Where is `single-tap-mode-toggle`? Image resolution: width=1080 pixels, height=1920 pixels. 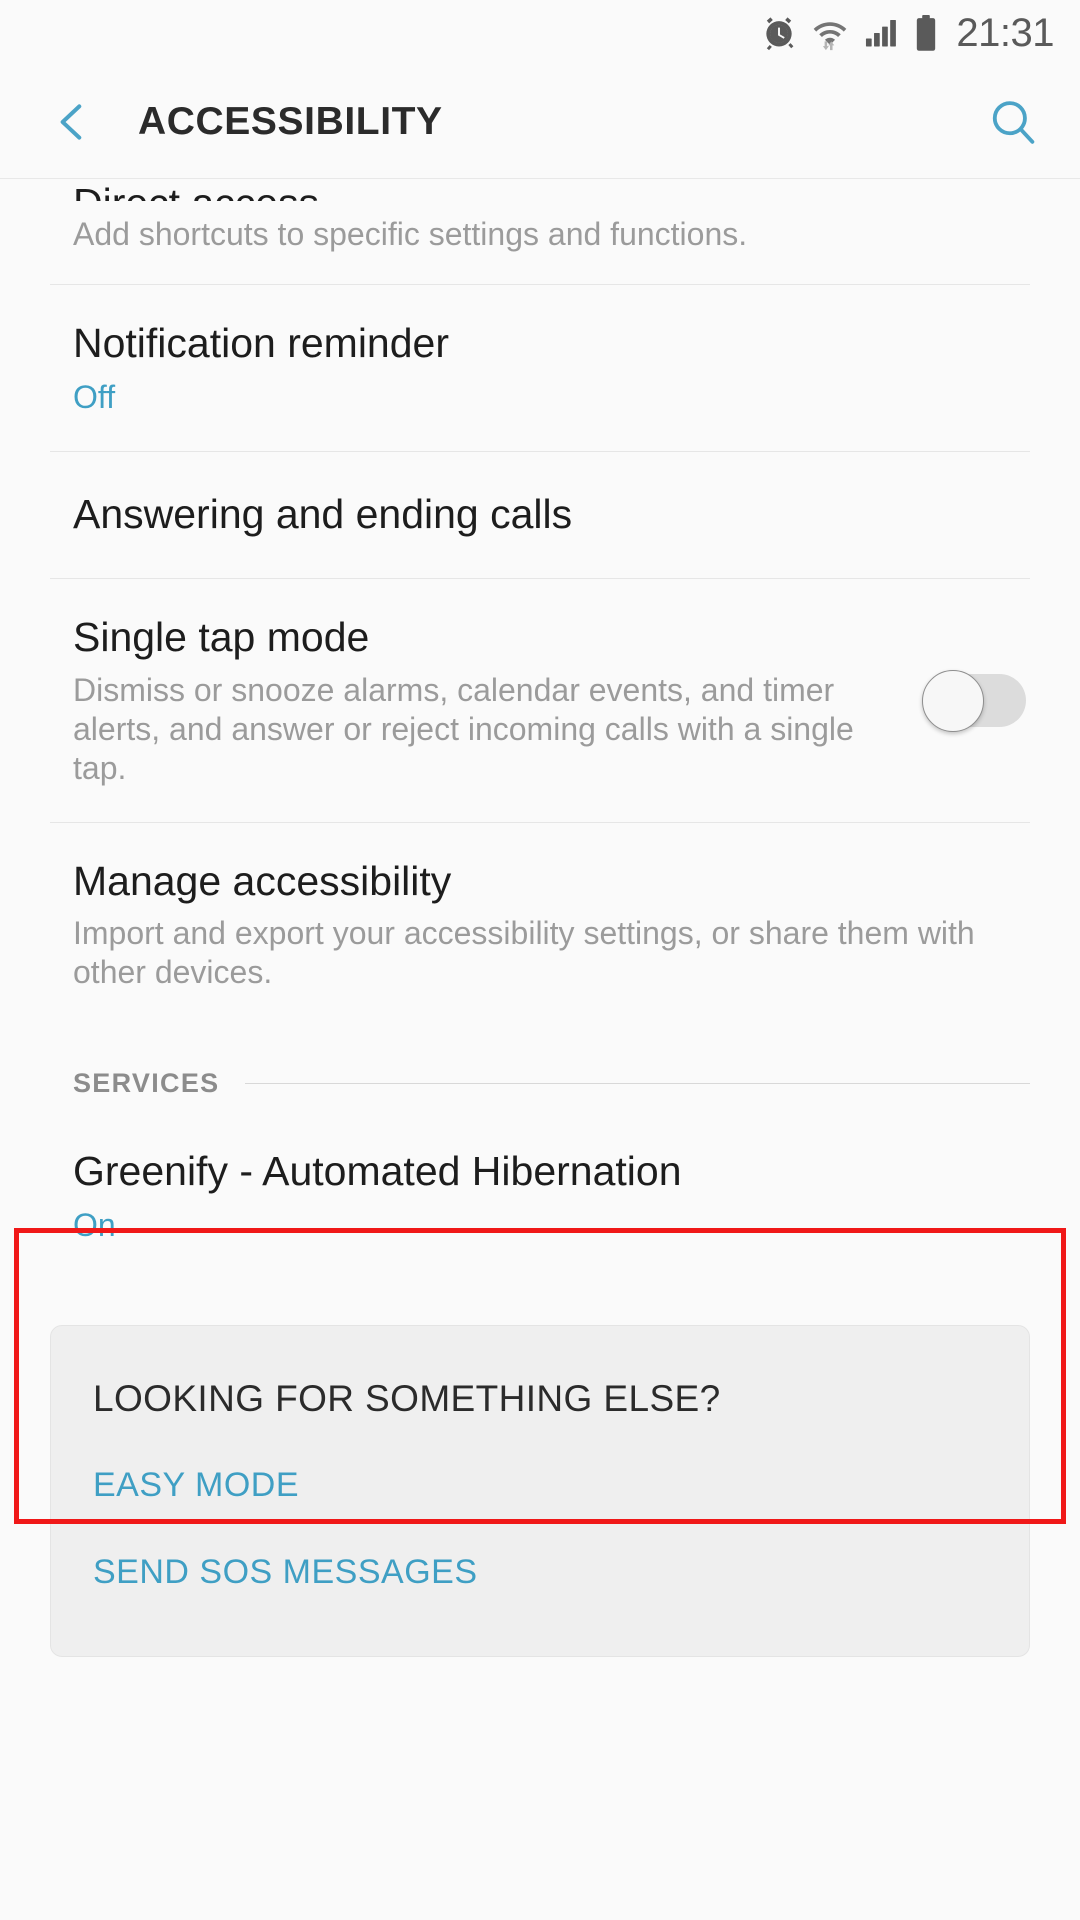 single-tap-mode-toggle is located at coordinates (974, 700).